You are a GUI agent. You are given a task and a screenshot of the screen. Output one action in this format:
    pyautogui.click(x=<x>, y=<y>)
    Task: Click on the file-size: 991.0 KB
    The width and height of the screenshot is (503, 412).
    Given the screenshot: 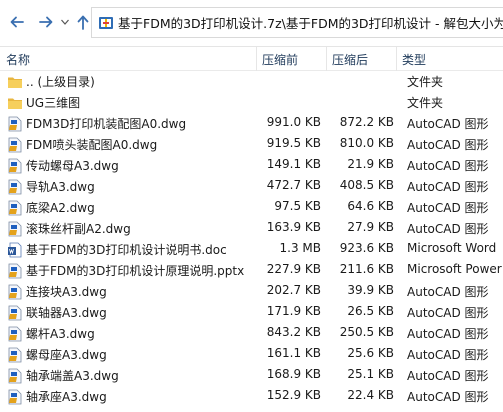 What is the action you would take?
    pyautogui.click(x=293, y=122)
    